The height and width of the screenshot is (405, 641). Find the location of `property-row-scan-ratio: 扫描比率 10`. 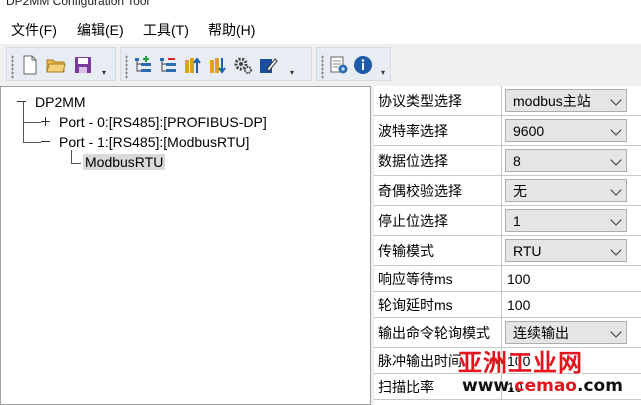

property-row-scan-ratio: 扫描比率 10 is located at coordinates (507, 387).